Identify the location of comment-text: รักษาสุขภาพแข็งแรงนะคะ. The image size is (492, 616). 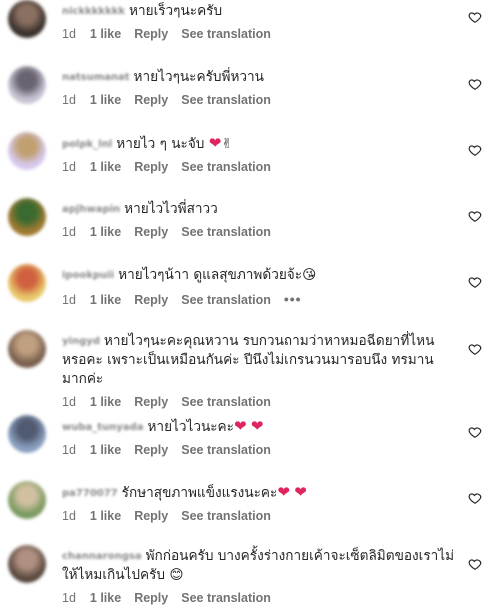
(199, 493).